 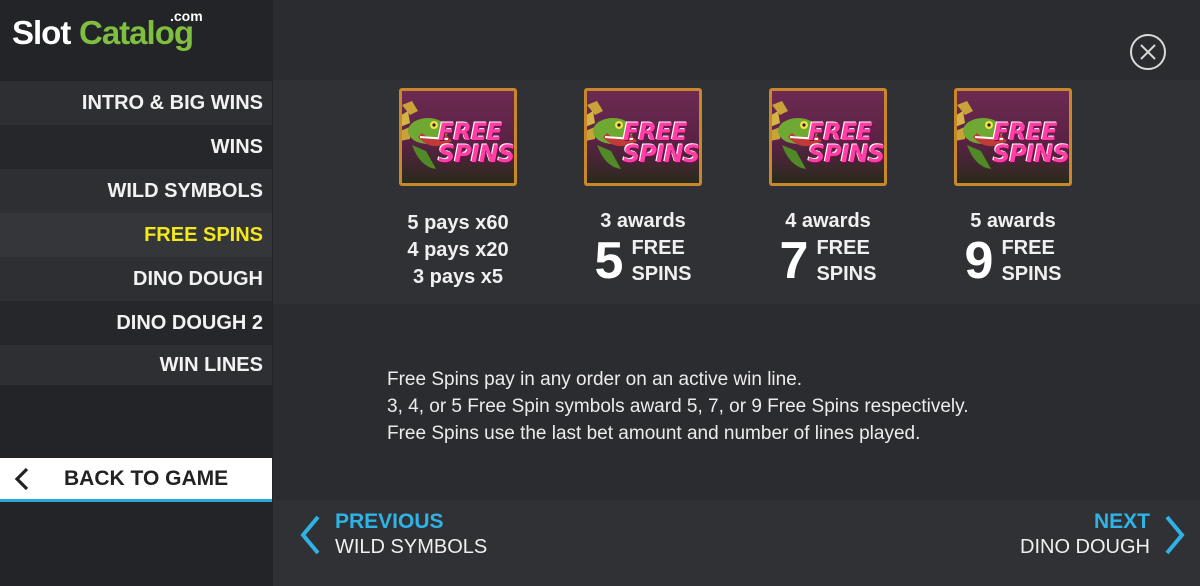 I want to click on pays-list: 5 pays x60 4 pays x20 3 pays x5, so click(x=458, y=250).